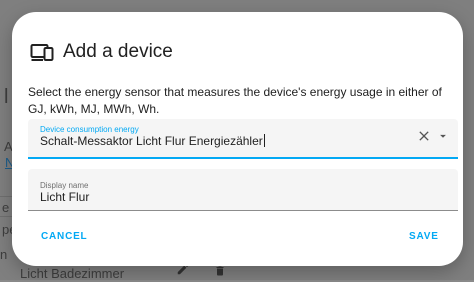  Describe the element at coordinates (42, 52) in the screenshot. I see `devices-icon` at that location.